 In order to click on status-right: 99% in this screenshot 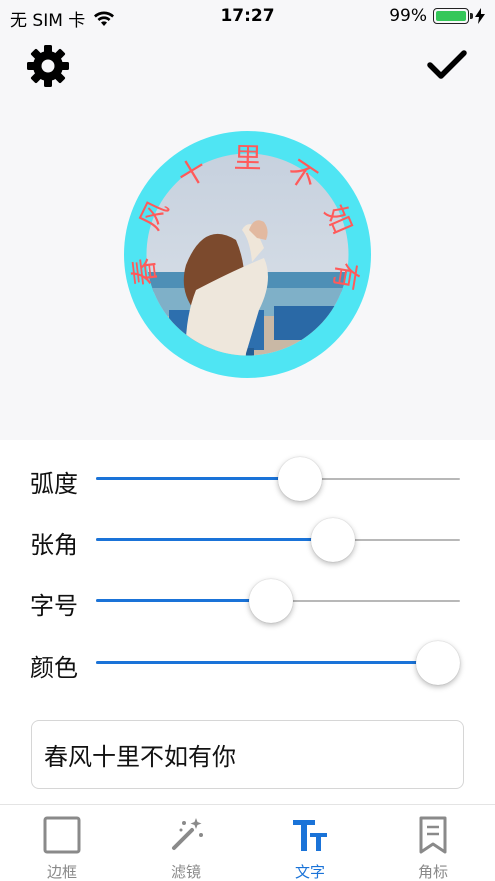, I will do `click(437, 16)`.